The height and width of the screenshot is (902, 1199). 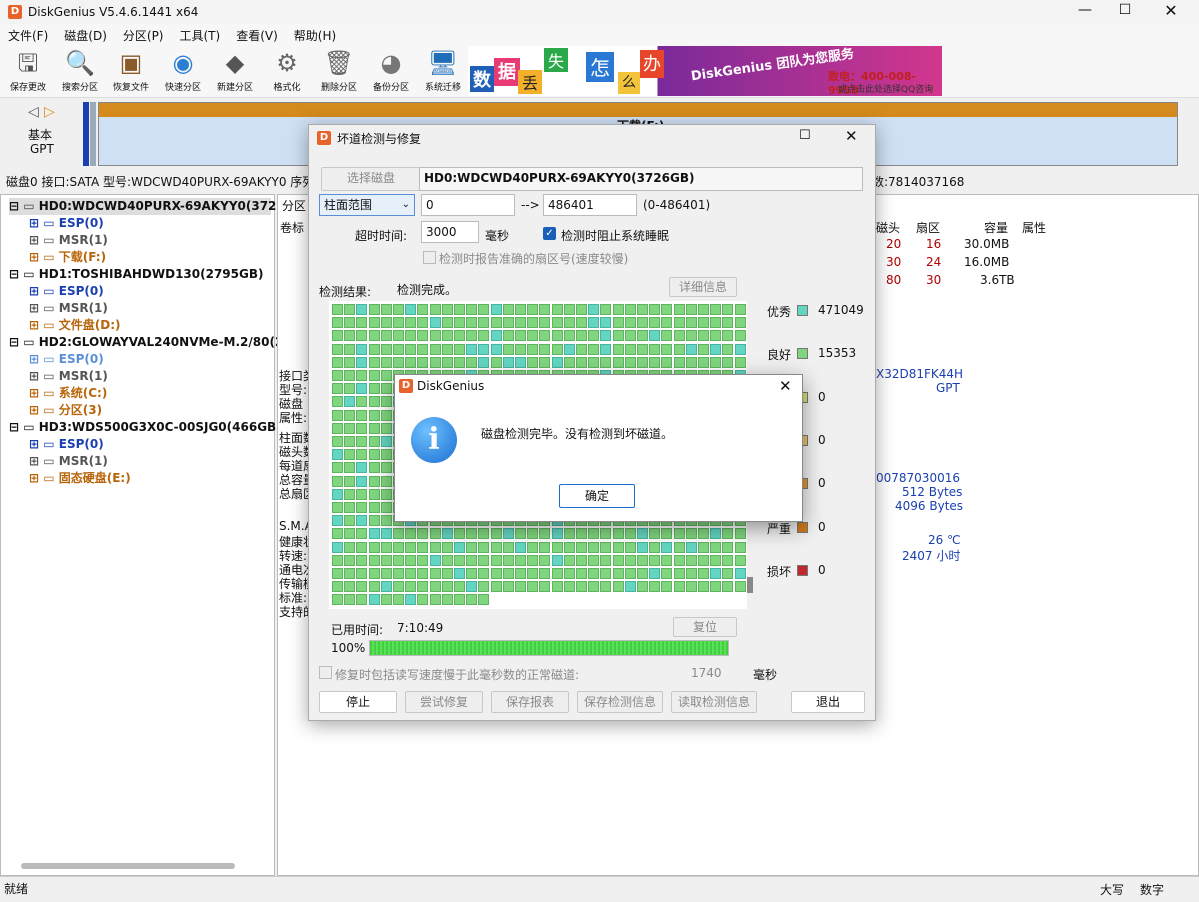 What do you see at coordinates (28, 70) in the screenshot?
I see `save-changes-button: 🖫 保存更改` at bounding box center [28, 70].